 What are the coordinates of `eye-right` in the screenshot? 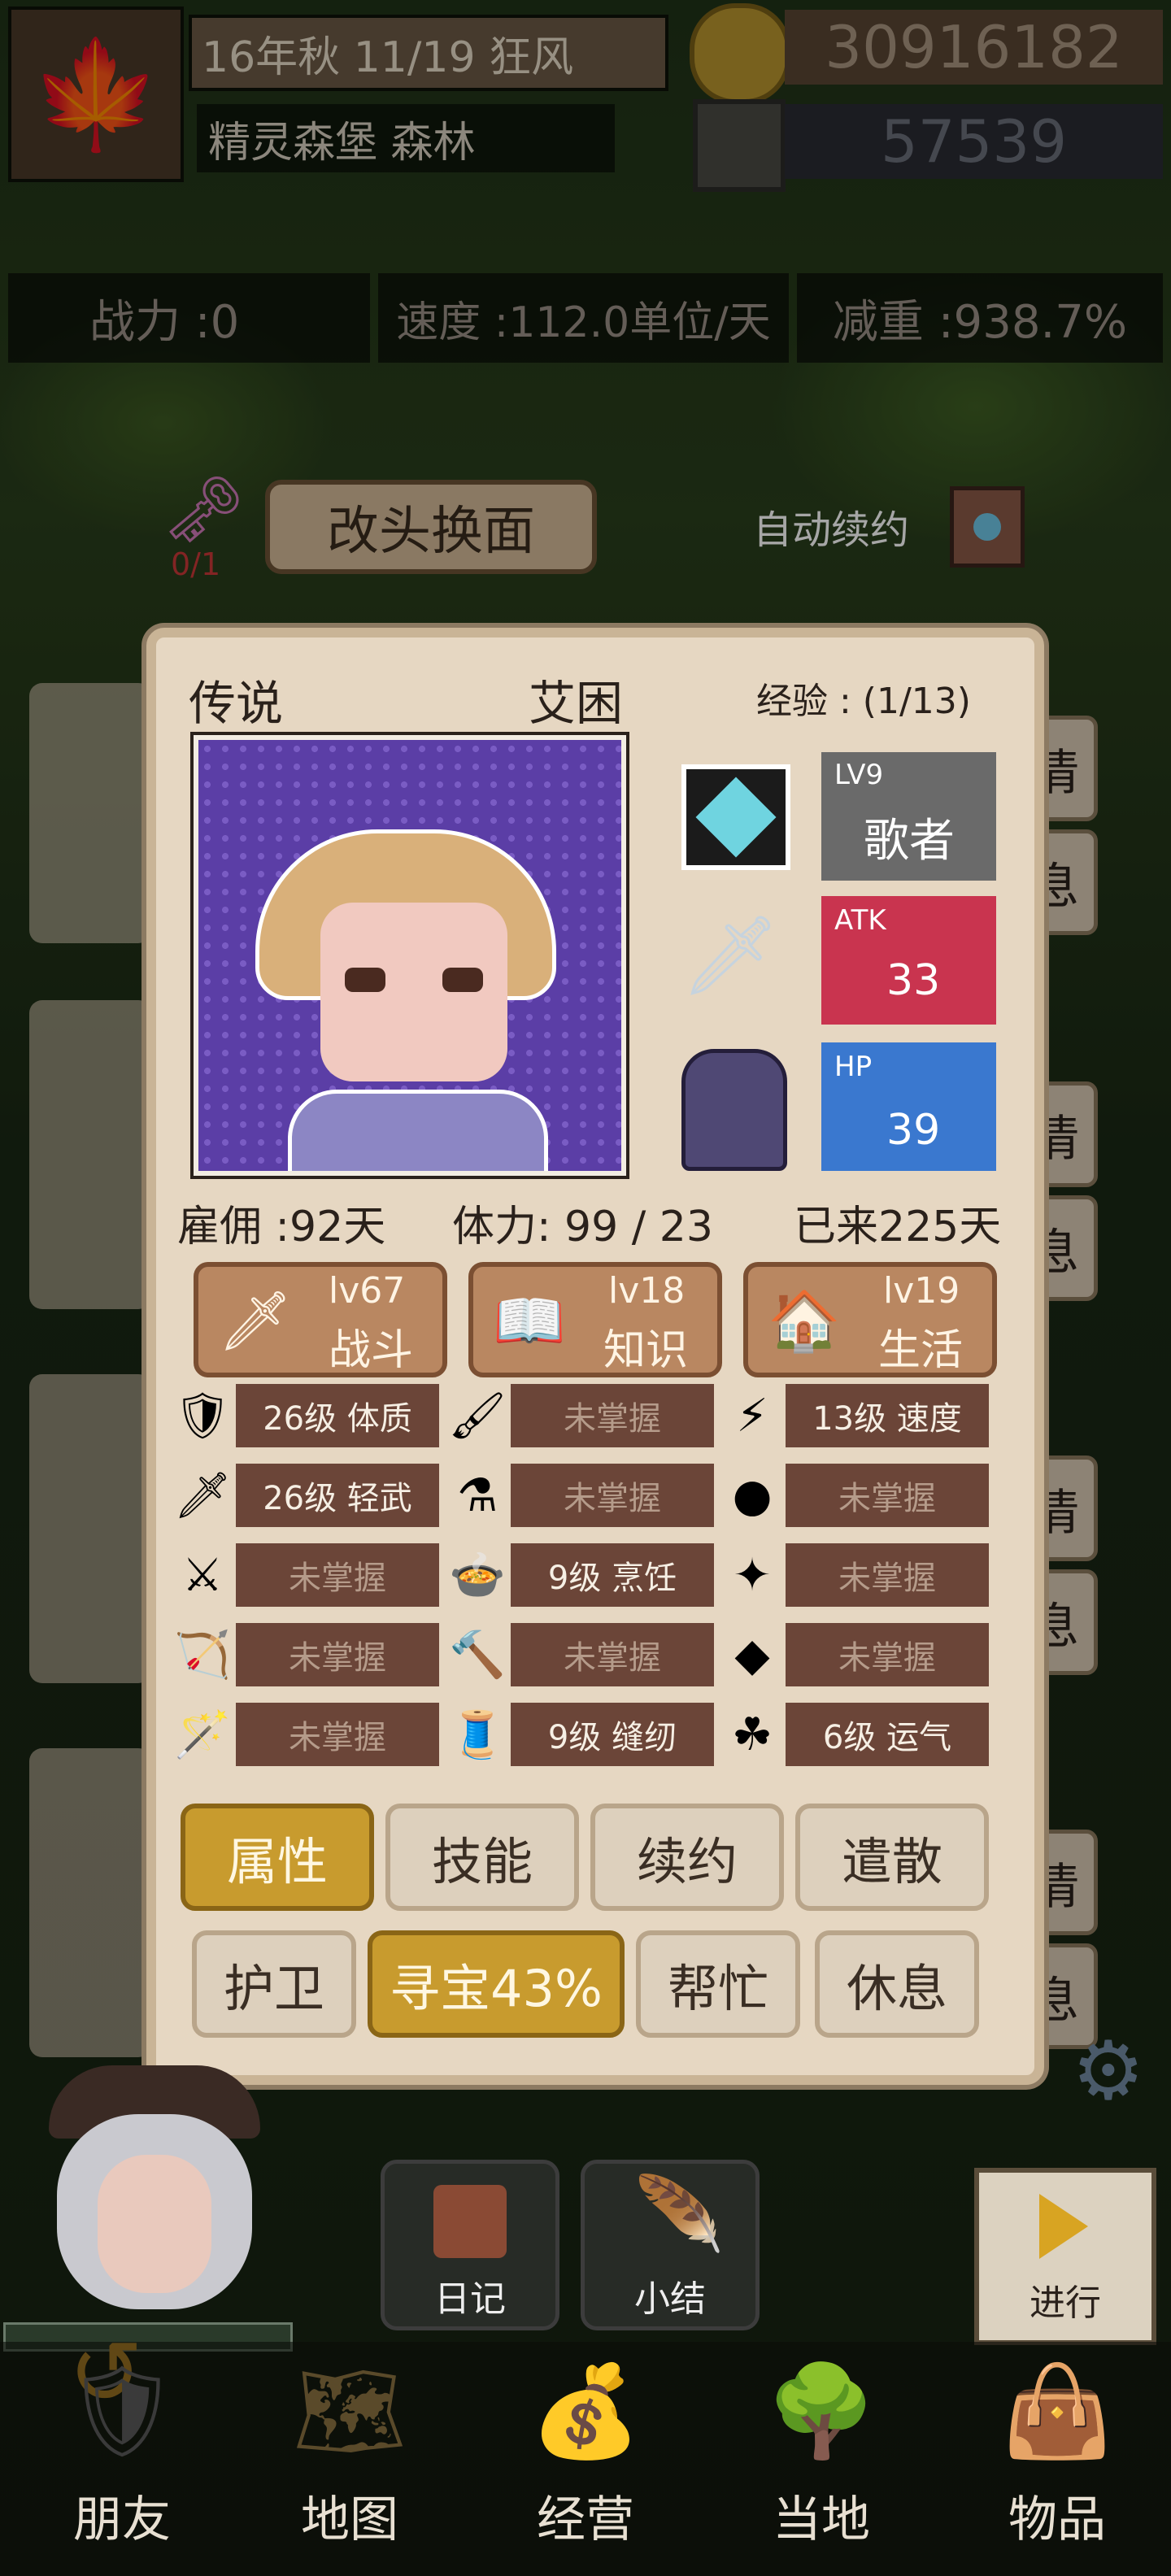 It's located at (463, 980).